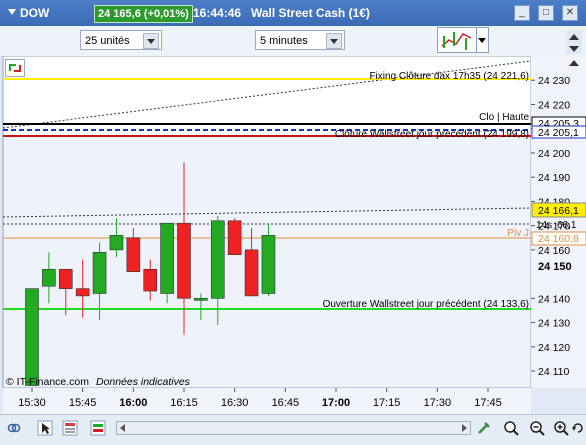  Describe the element at coordinates (488, 403) in the screenshot. I see `x-tick-label: 17:45` at that location.